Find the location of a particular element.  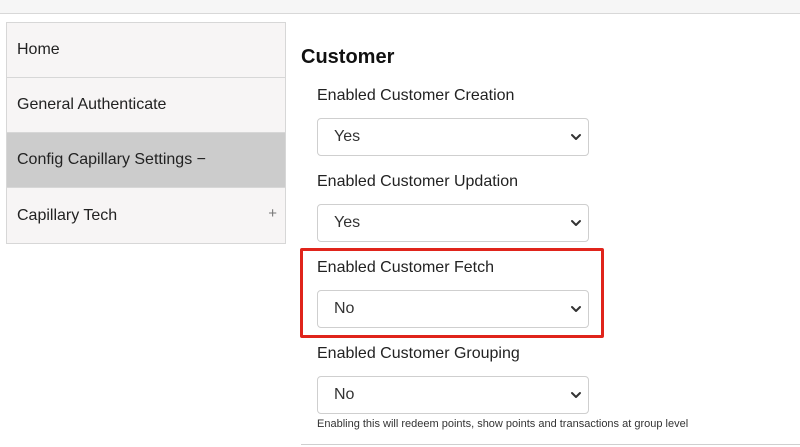

sidebar-item-label: Config Capillary Settings − is located at coordinates (111, 159).